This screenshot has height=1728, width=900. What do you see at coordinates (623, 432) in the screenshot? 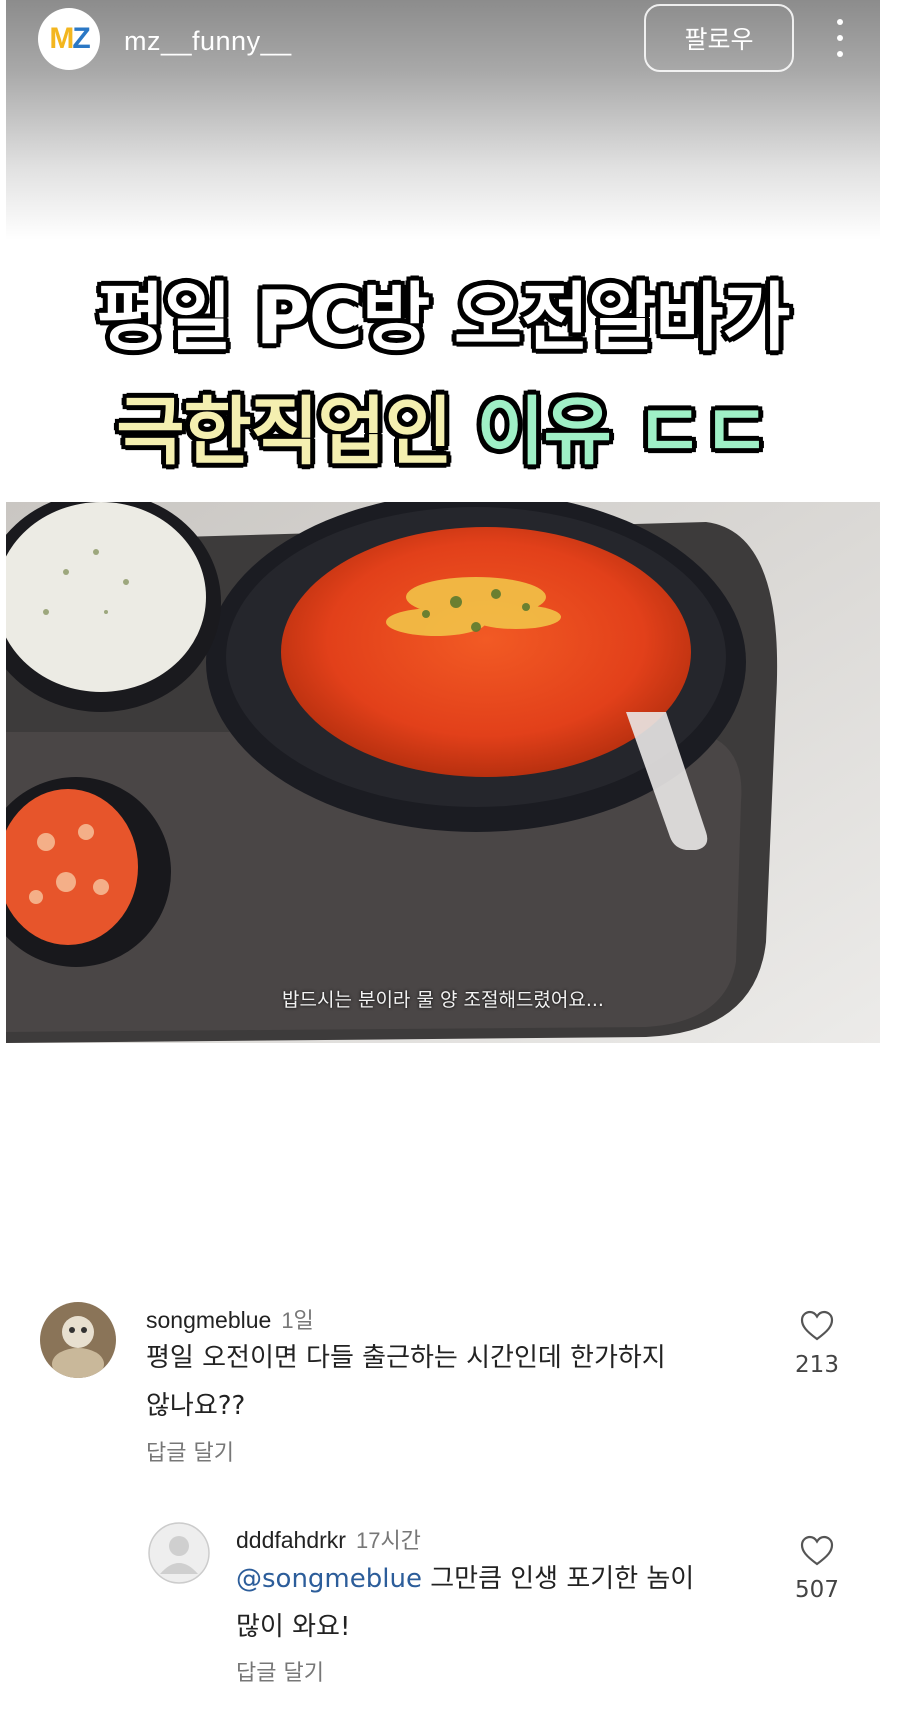
I see `title-part-reason: 이유 ㄷㄷ` at bounding box center [623, 432].